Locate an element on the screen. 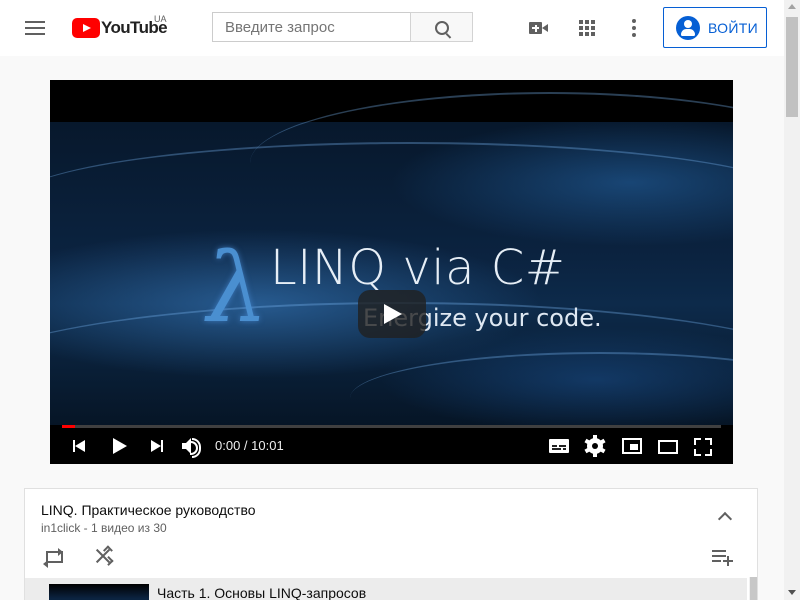  playlist-scrollbar is located at coordinates (753, 588).